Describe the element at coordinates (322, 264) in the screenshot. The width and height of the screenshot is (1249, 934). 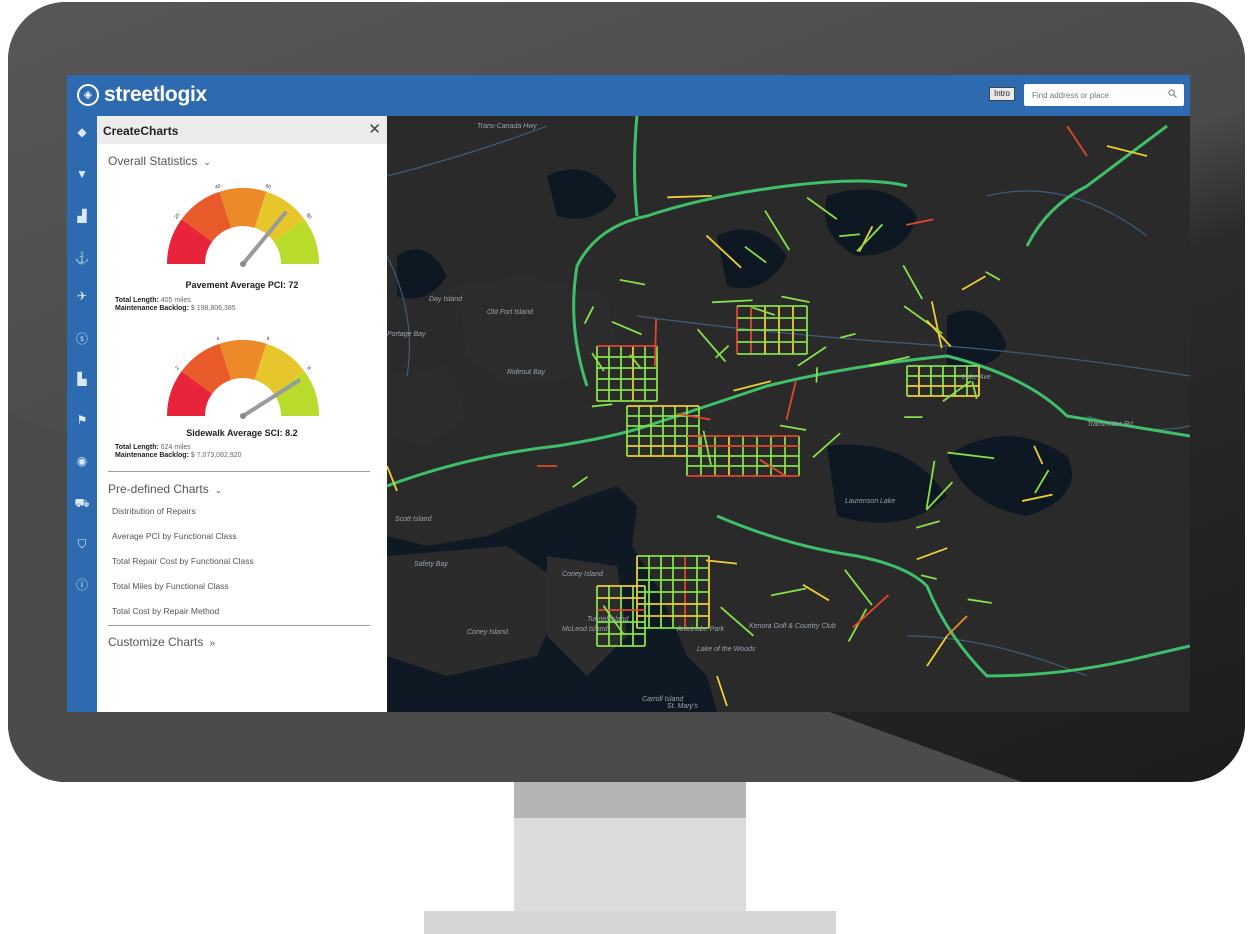
I see `gauge-tick-label: 100` at that location.